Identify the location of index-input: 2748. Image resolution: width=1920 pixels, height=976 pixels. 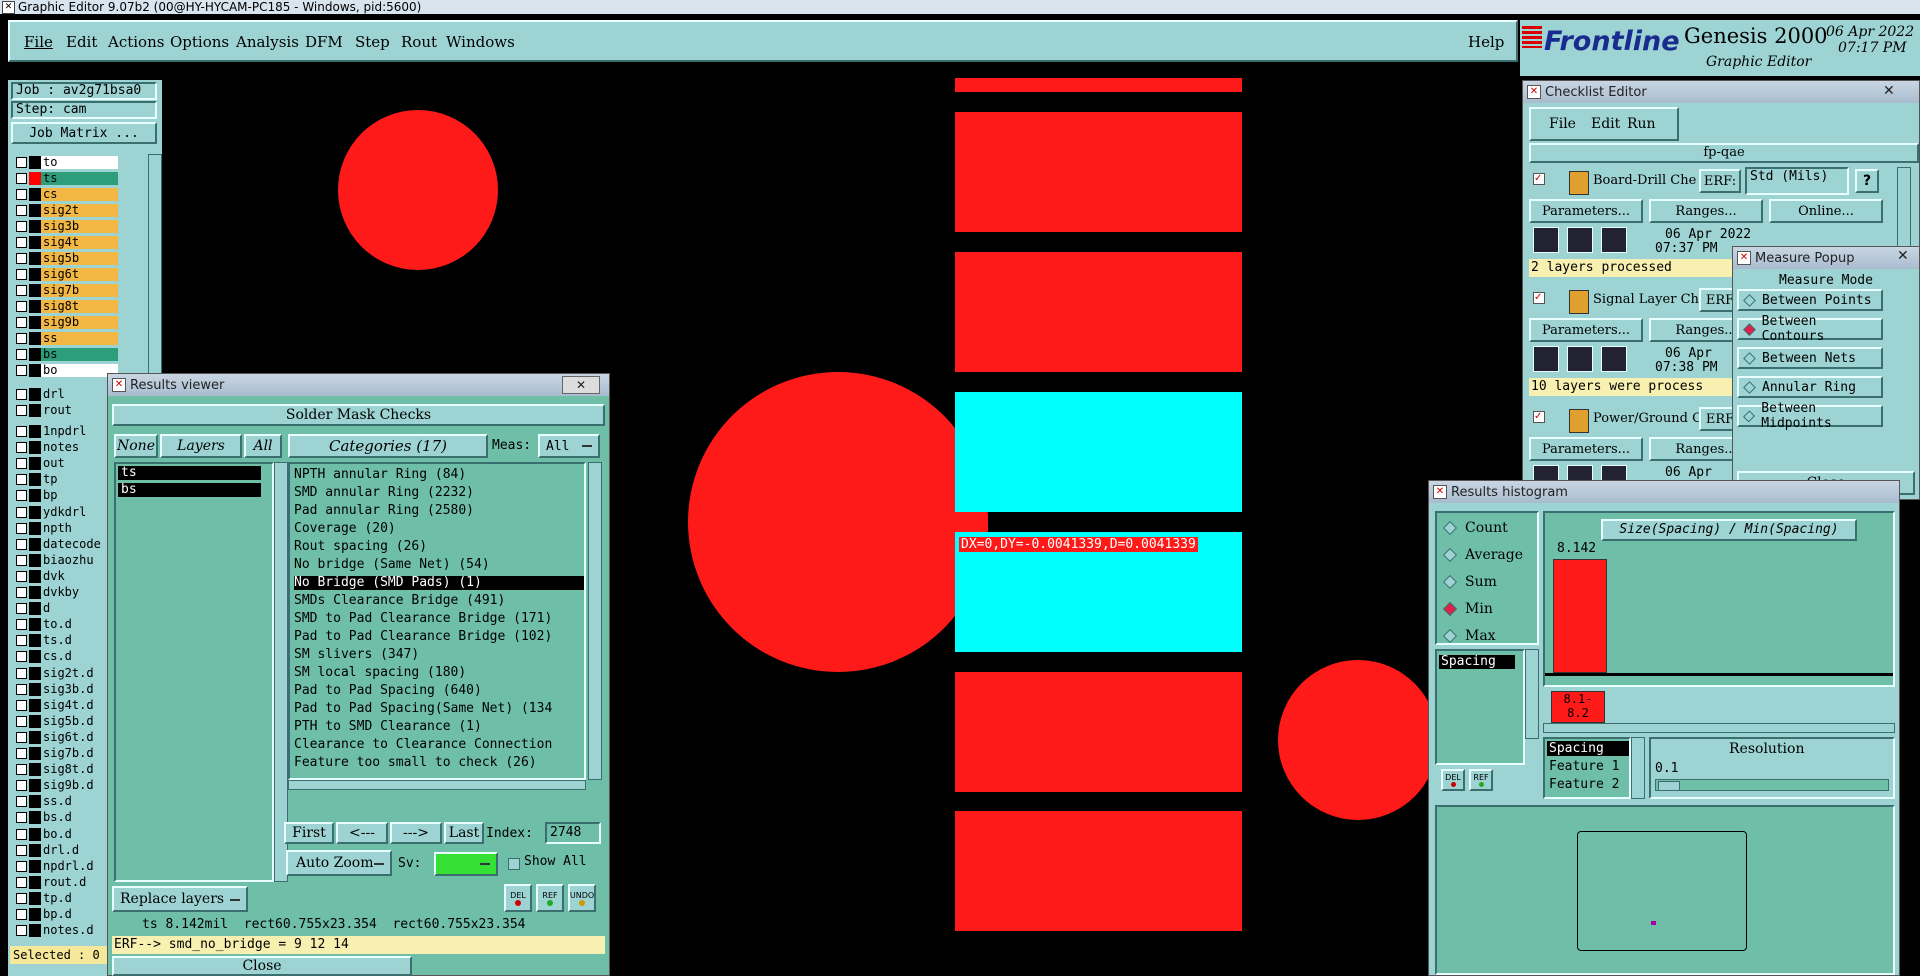
(573, 833).